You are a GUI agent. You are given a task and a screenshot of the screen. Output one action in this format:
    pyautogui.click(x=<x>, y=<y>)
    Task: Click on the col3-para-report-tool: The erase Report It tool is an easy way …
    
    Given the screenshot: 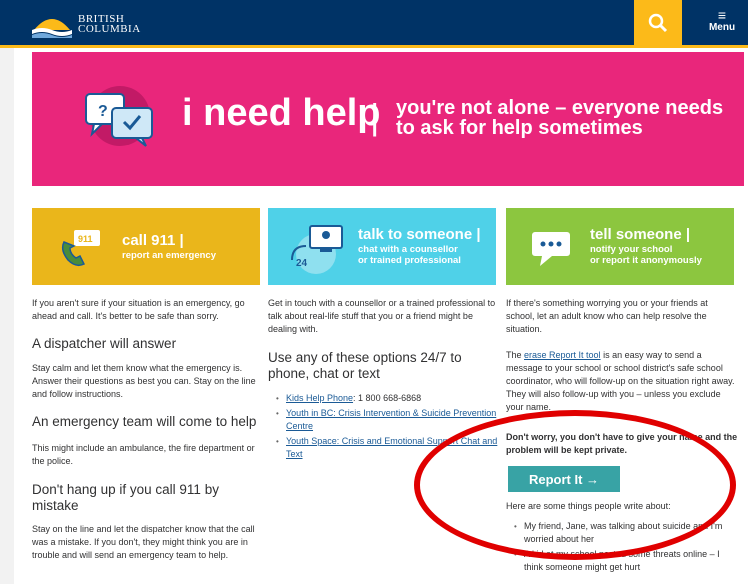 What is the action you would take?
    pyautogui.click(x=622, y=381)
    